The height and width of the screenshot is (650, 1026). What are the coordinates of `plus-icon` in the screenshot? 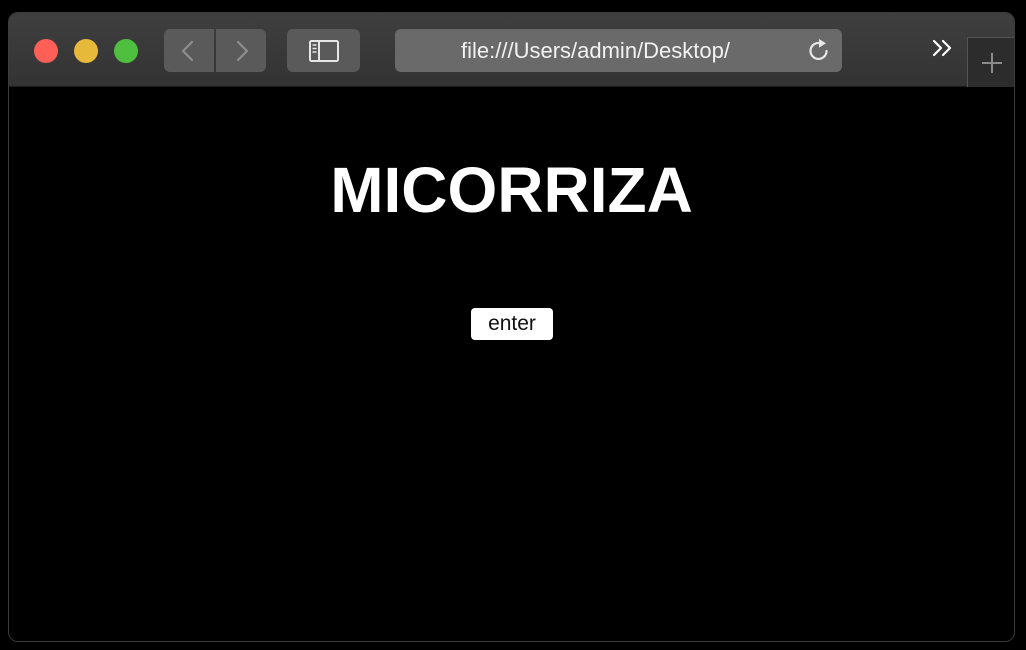 It's located at (992, 62).